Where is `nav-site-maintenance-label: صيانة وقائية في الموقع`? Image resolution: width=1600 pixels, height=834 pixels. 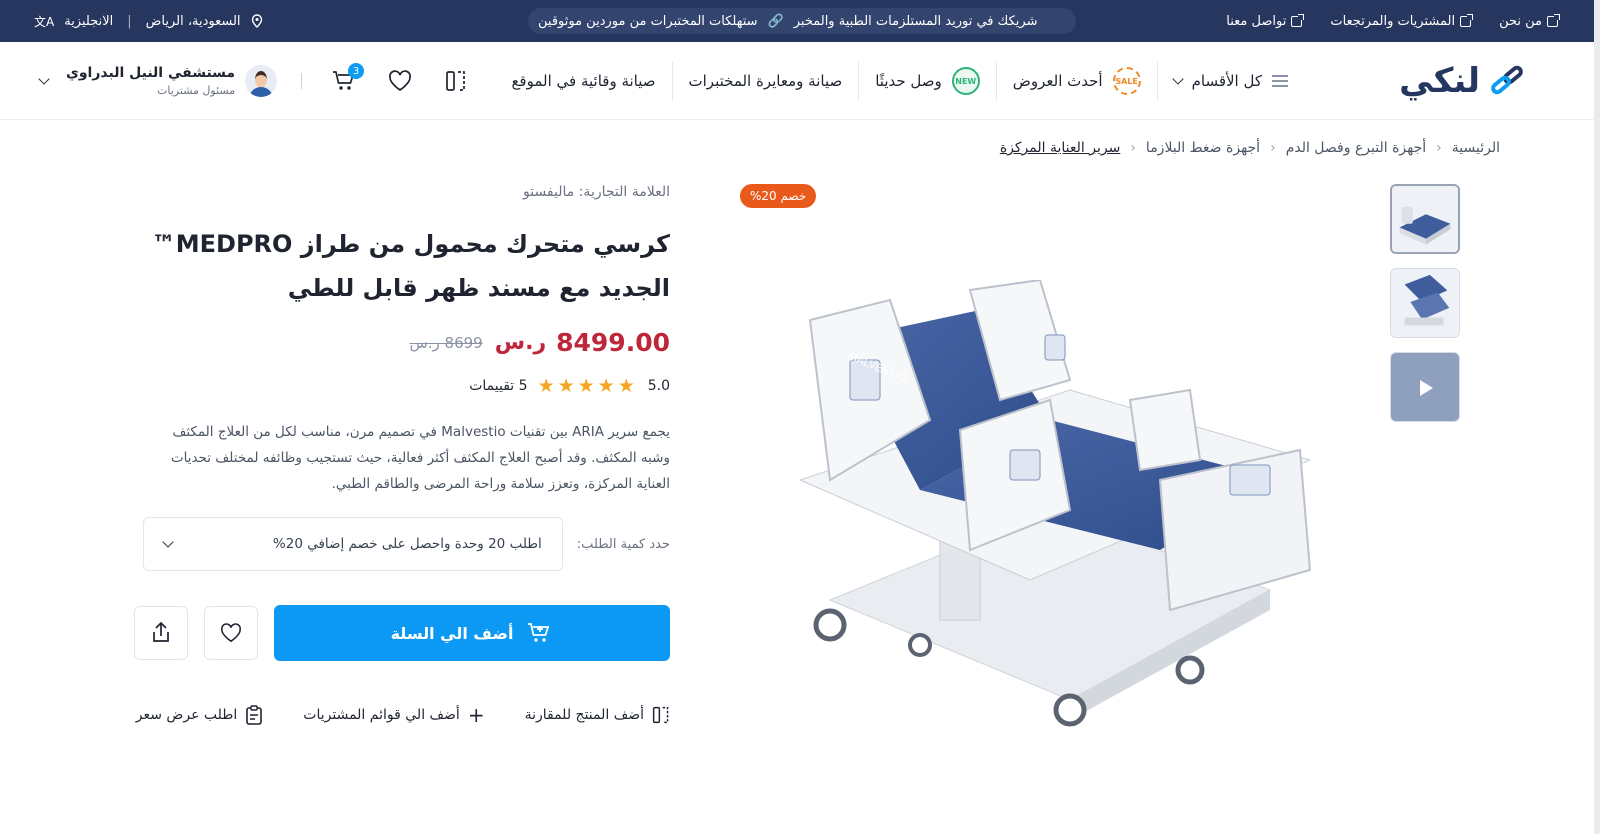
nav-site-maintenance-label: صيانة وقائية في الموقع is located at coordinates (583, 81).